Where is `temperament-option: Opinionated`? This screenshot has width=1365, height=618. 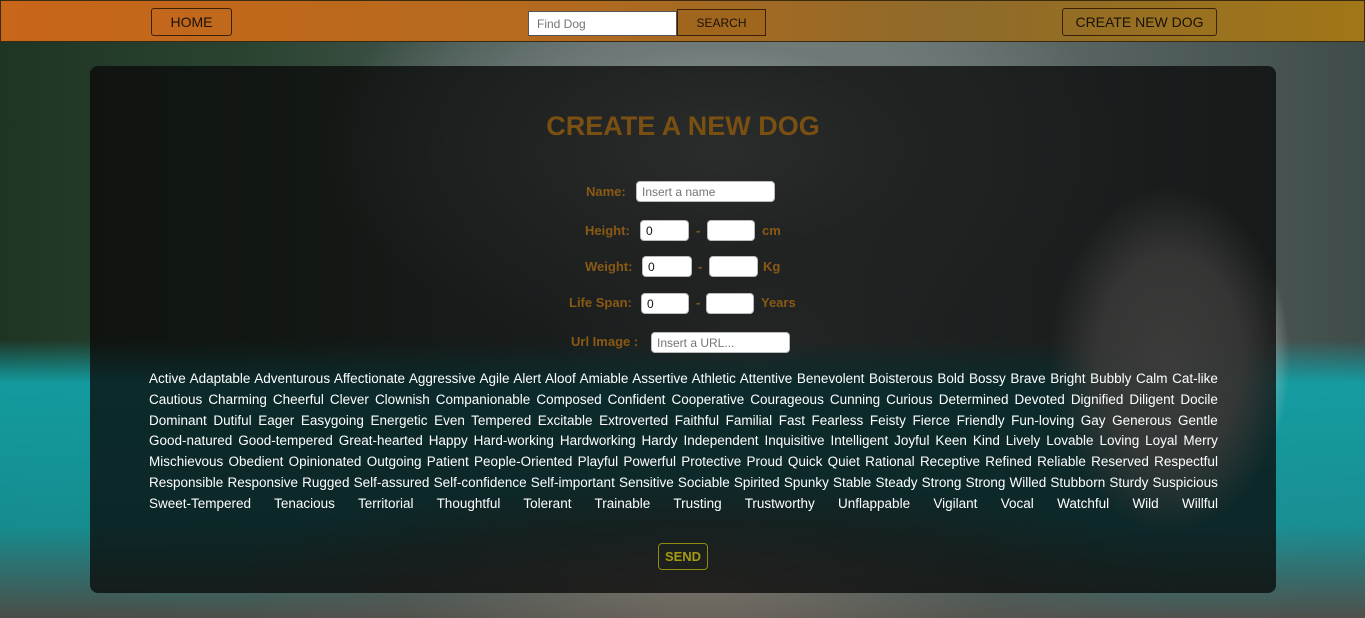 temperament-option: Opinionated is located at coordinates (325, 461).